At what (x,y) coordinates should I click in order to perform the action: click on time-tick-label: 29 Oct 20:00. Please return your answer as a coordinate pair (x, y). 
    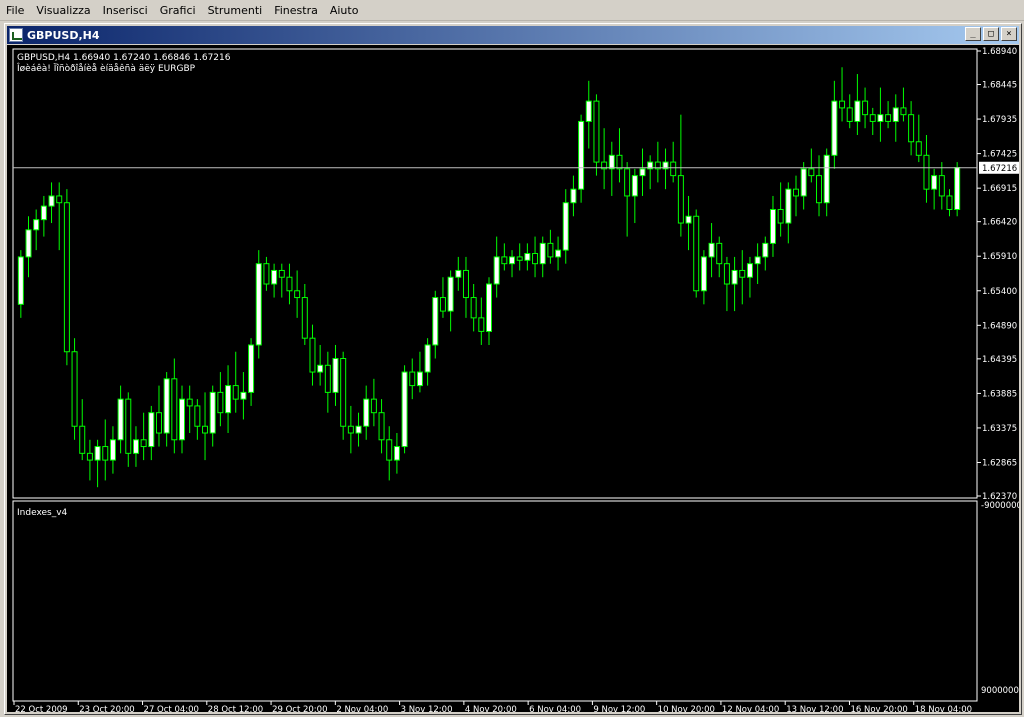
    Looking at the image, I should click on (299, 708).